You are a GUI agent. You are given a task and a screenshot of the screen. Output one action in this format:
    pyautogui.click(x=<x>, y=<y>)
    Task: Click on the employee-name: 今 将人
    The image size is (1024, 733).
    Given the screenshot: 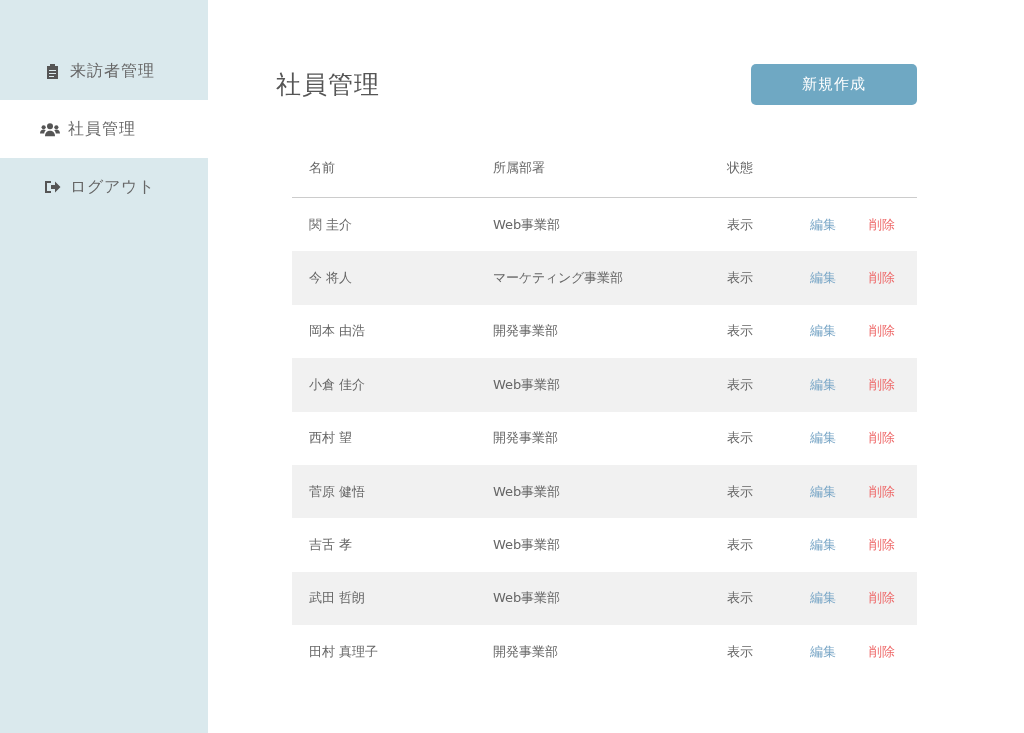 What is the action you would take?
    pyautogui.click(x=331, y=278)
    